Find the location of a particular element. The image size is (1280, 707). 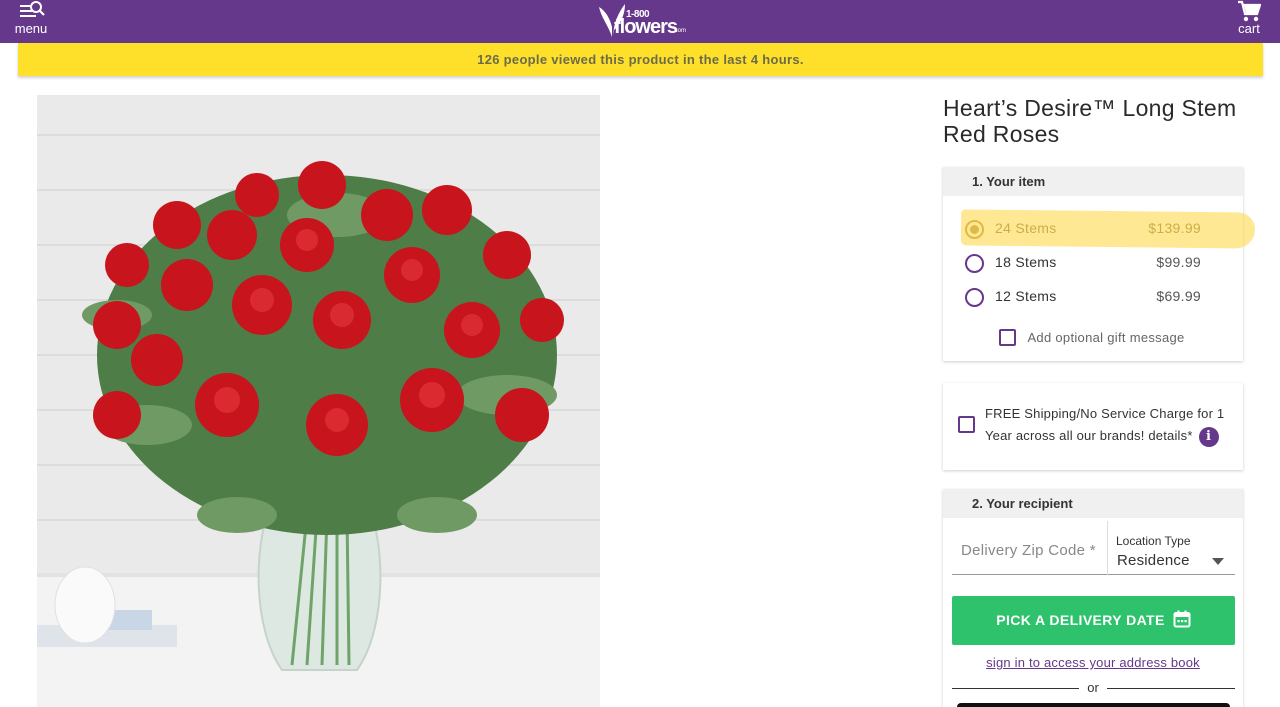

item-section-heading: 1. Your item is located at coordinates (1093, 181).